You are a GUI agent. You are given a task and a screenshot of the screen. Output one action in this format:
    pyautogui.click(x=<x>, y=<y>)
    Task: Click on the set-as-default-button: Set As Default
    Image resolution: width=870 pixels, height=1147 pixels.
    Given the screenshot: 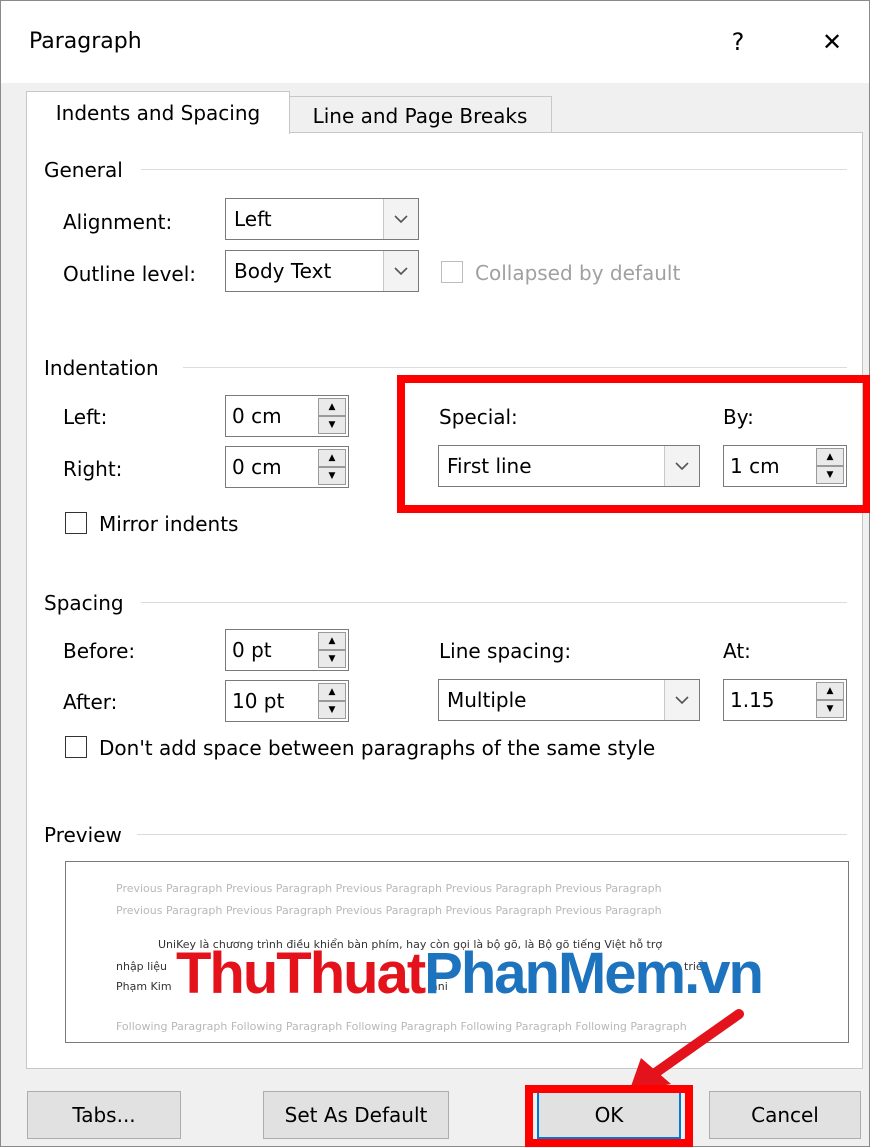 What is the action you would take?
    pyautogui.click(x=356, y=1115)
    